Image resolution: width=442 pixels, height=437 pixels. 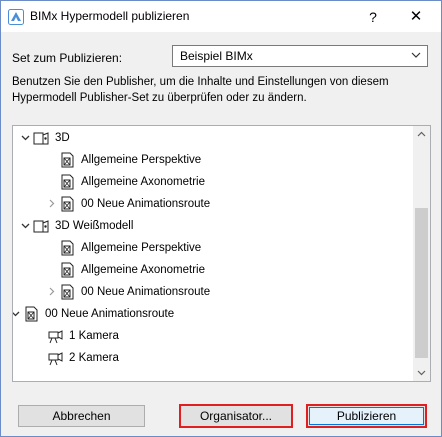 I want to click on set-label: Set zum Publizieren:, so click(x=67, y=58).